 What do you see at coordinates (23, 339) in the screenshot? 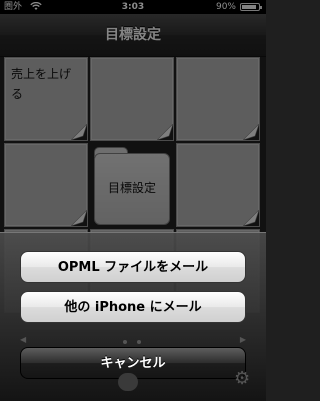
I see `arrow-left-icon: ◀` at bounding box center [23, 339].